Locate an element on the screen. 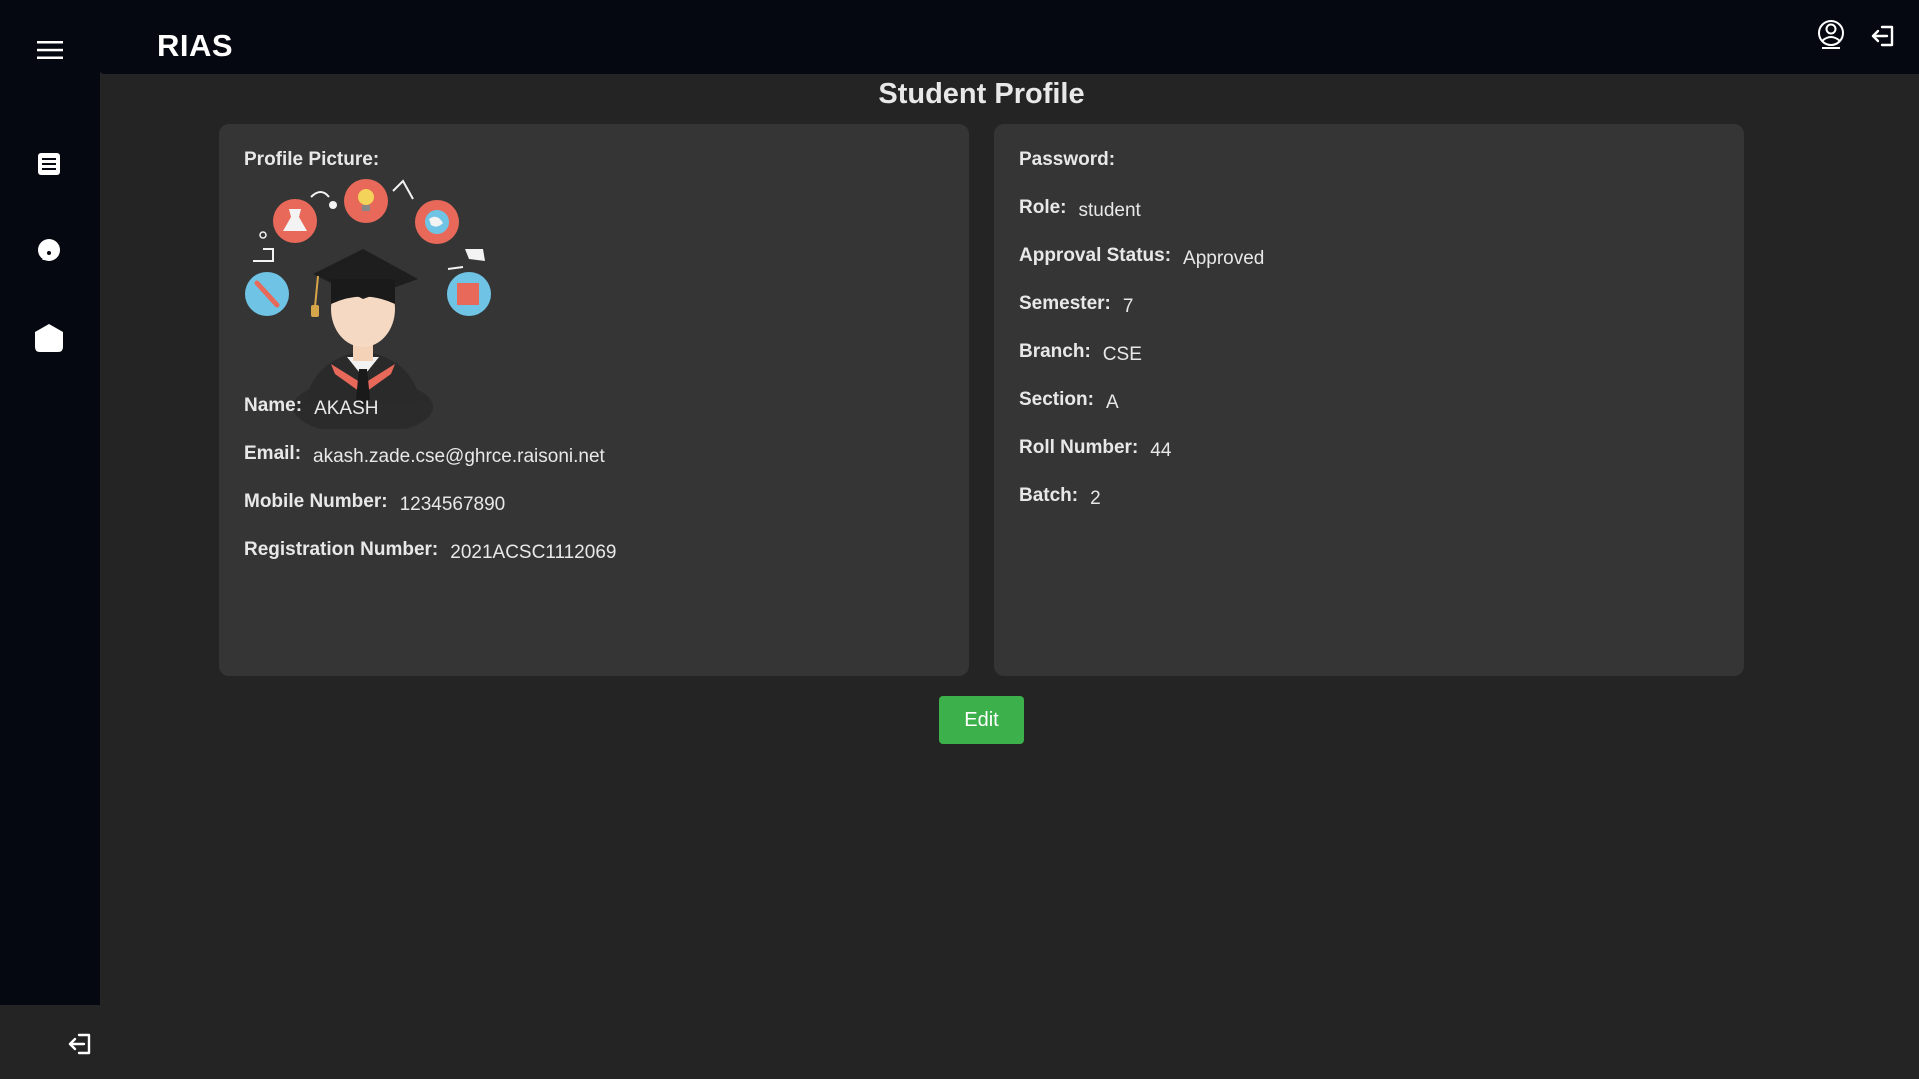  field-roll-number: Roll Number: 44 is located at coordinates (1095, 449).